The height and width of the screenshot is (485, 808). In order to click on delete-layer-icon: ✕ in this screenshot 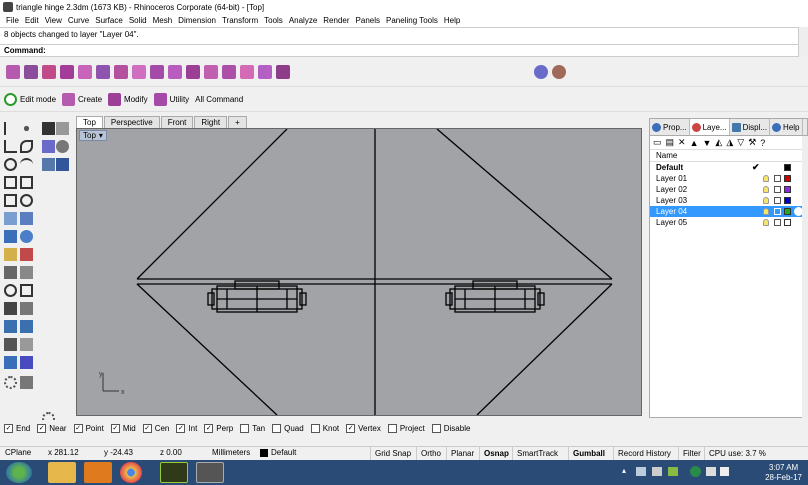, I will do `click(682, 142)`.